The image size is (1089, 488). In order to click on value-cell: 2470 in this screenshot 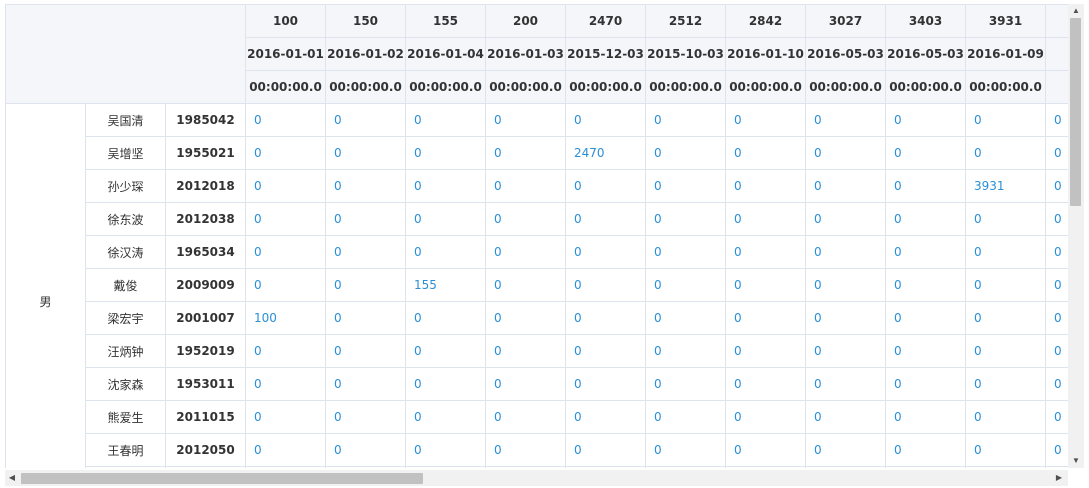, I will do `click(606, 153)`.